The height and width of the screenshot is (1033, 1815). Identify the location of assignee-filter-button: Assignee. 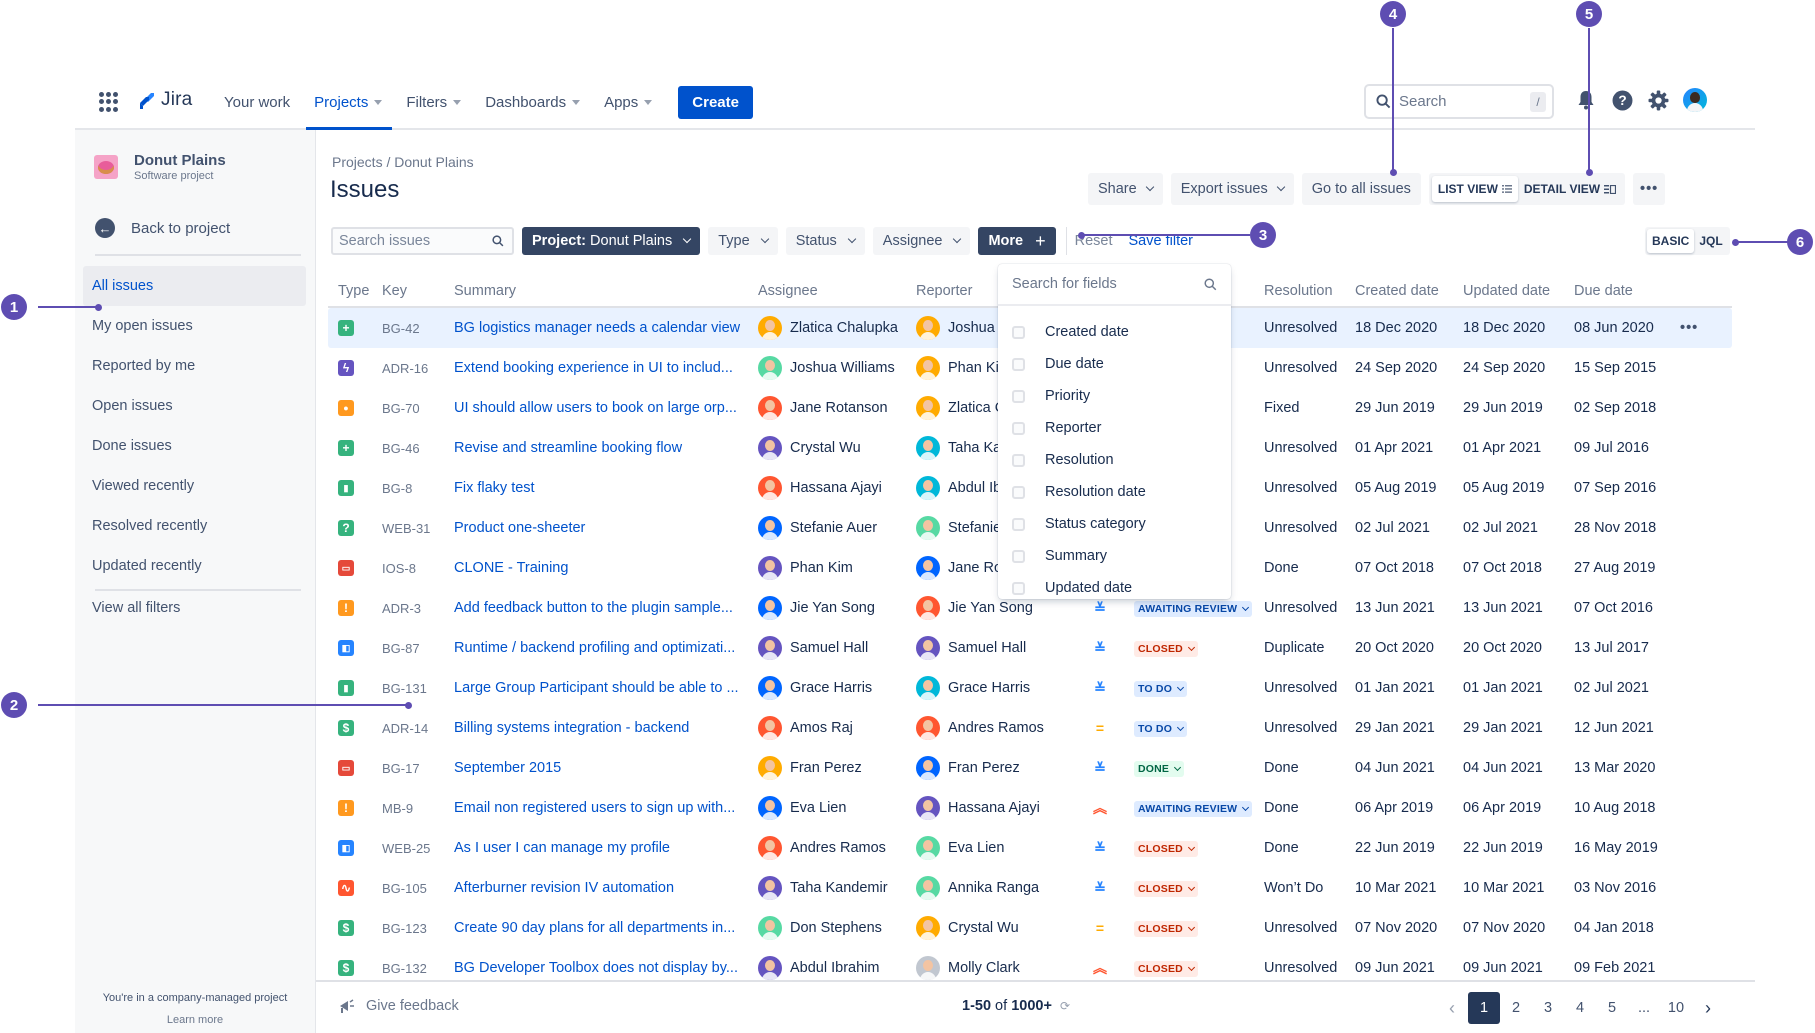
(921, 241).